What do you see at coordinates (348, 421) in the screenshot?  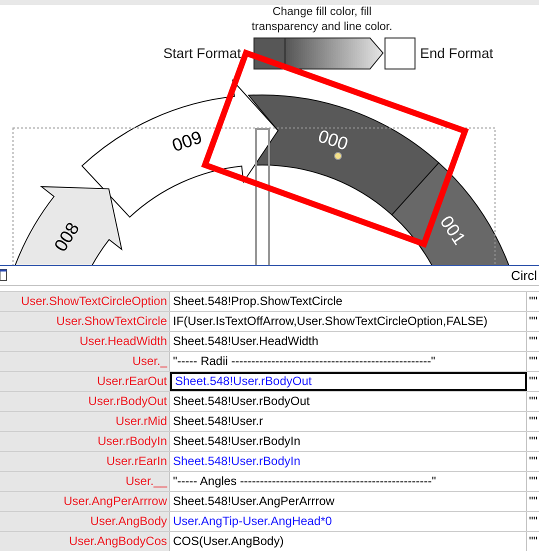 I see `formula-cell: Sheet.548!User.r` at bounding box center [348, 421].